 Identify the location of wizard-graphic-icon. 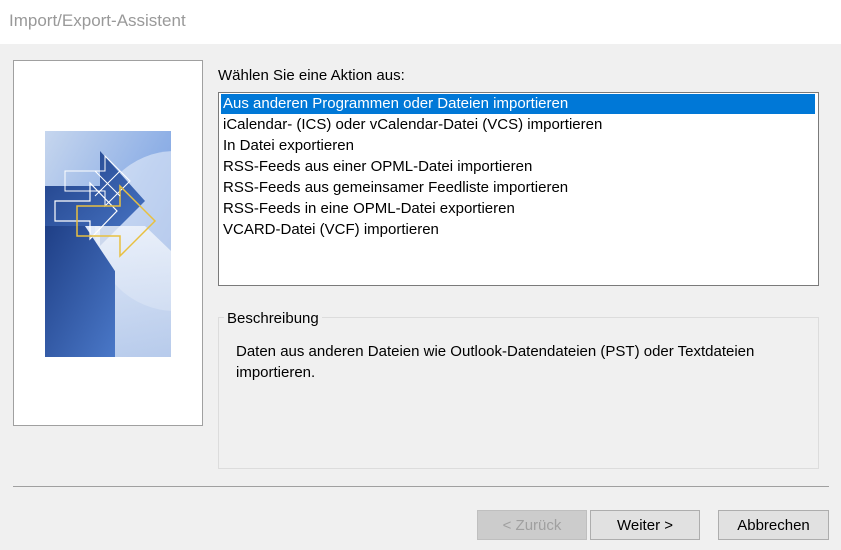
(108, 244).